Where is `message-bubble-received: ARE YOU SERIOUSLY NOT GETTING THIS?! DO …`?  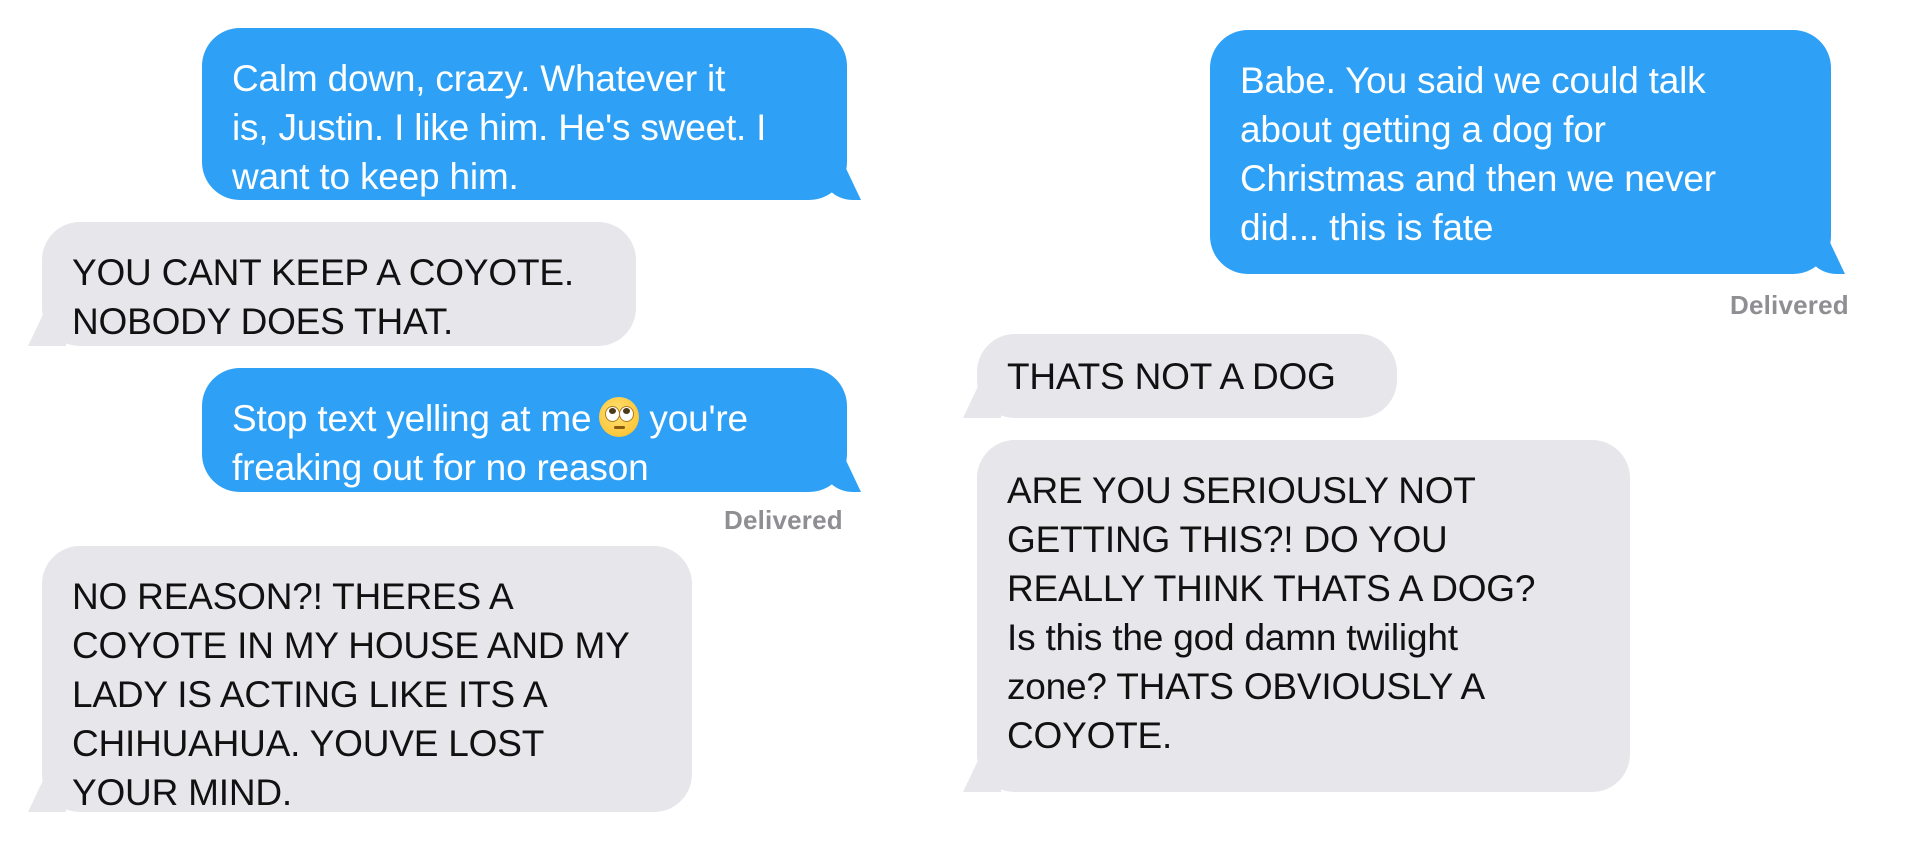 message-bubble-received: ARE YOU SERIOUSLY NOT GETTING THIS?! DO … is located at coordinates (1303, 616).